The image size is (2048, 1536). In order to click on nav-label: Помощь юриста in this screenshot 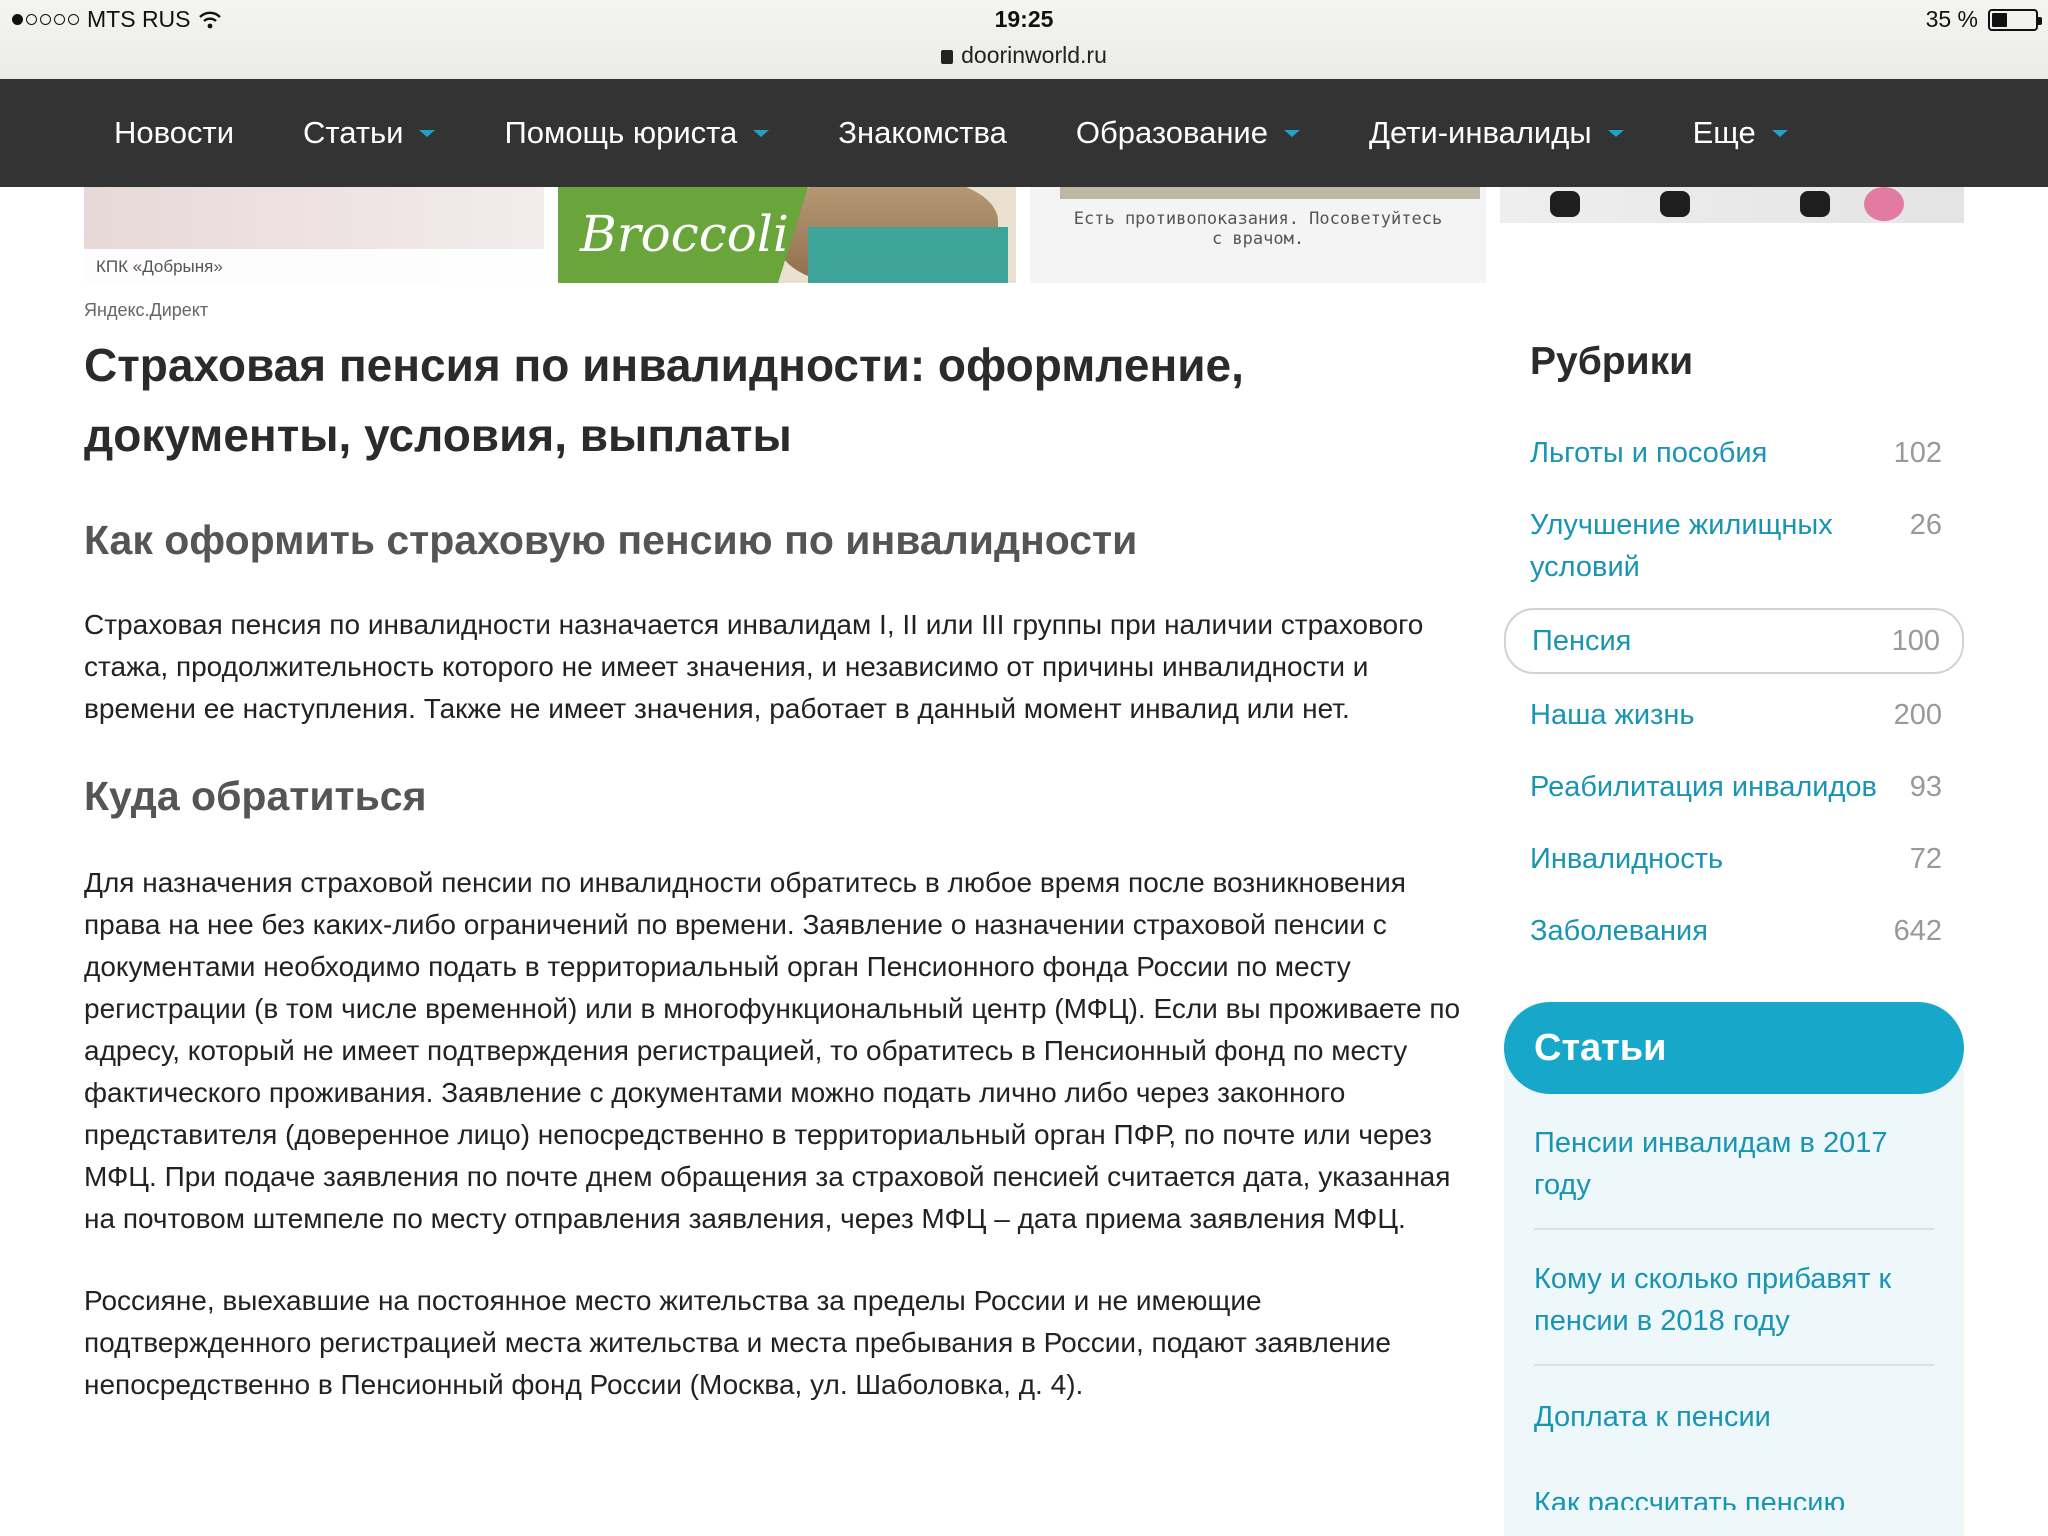, I will do `click(621, 132)`.